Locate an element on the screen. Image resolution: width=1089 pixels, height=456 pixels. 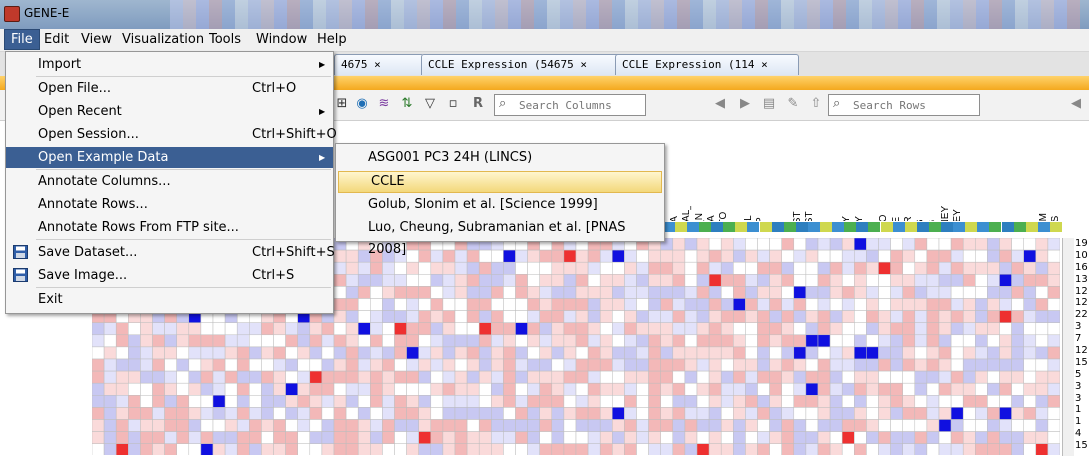
search-genes-icon: ◉ is located at coordinates (362, 104).